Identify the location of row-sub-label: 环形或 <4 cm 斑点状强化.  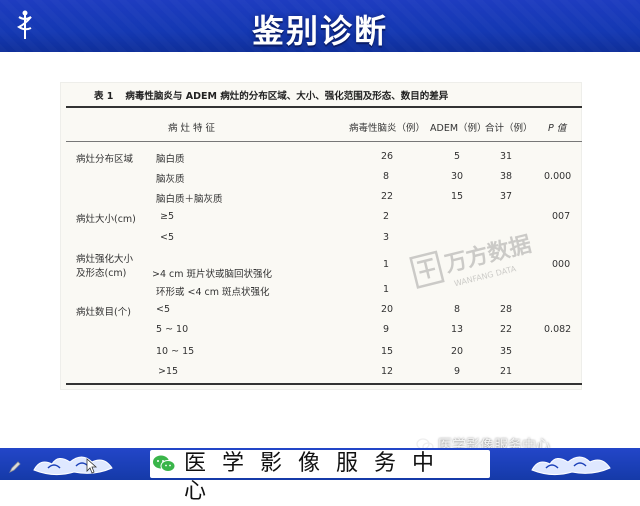
(213, 292).